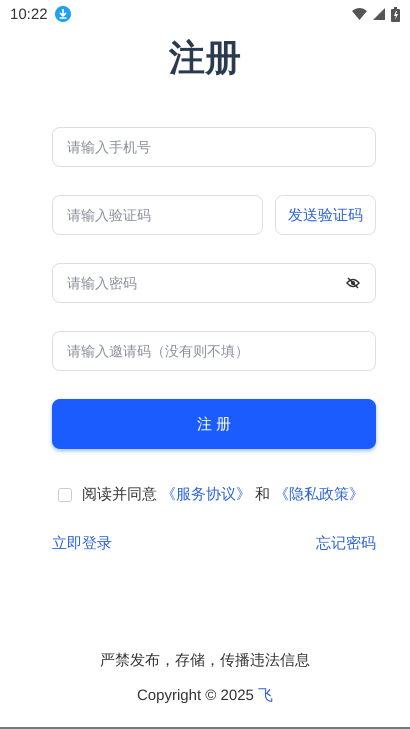 This screenshot has width=410, height=729. I want to click on agreement-text: 和, so click(262, 494).